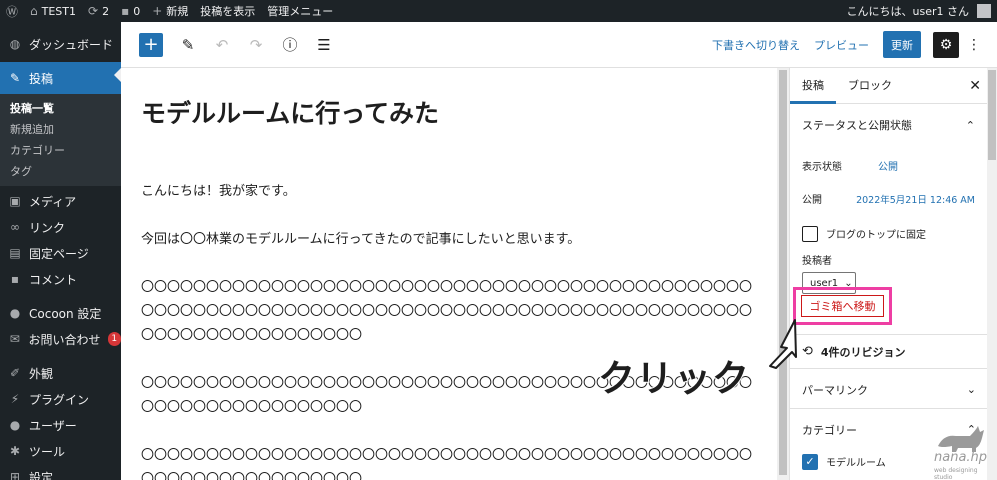 Image resolution: width=997 pixels, height=480 pixels. What do you see at coordinates (60, 279) in the screenshot?
I see `sidebar-item-comments: ▪ コメント` at bounding box center [60, 279].